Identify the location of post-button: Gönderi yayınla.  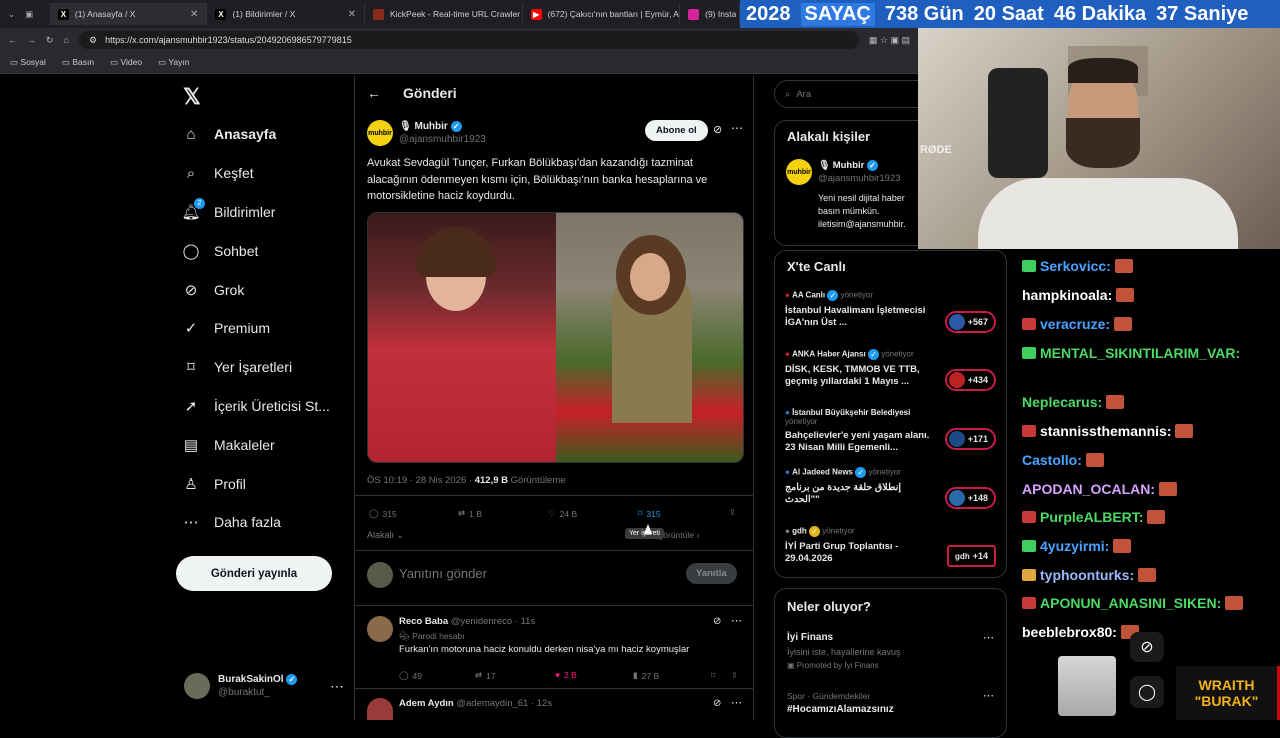
(254, 573).